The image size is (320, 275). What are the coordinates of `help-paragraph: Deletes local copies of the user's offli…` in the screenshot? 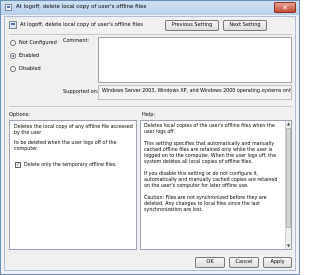 It's located at (209, 129).